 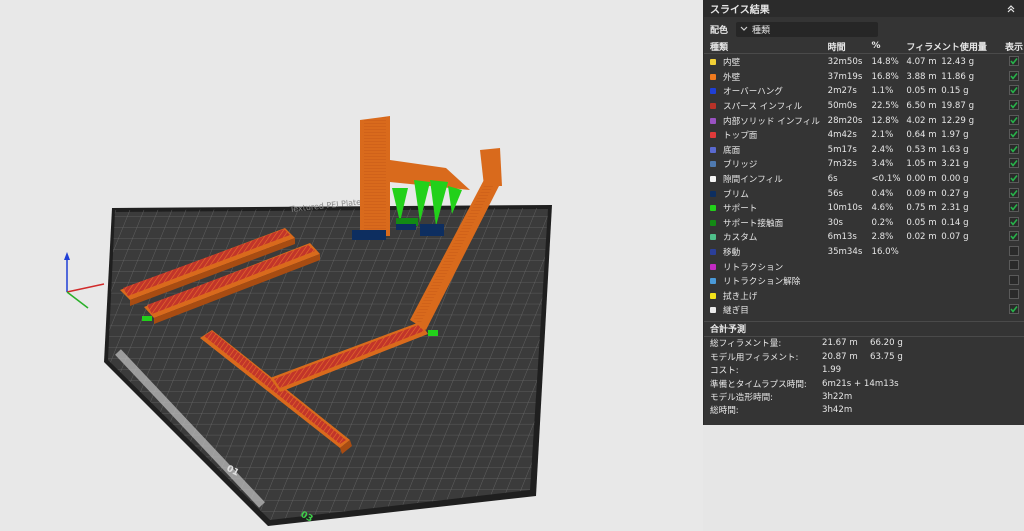 What do you see at coordinates (946, 47) in the screenshot?
I see `header-filament: フィラメント使用量` at bounding box center [946, 47].